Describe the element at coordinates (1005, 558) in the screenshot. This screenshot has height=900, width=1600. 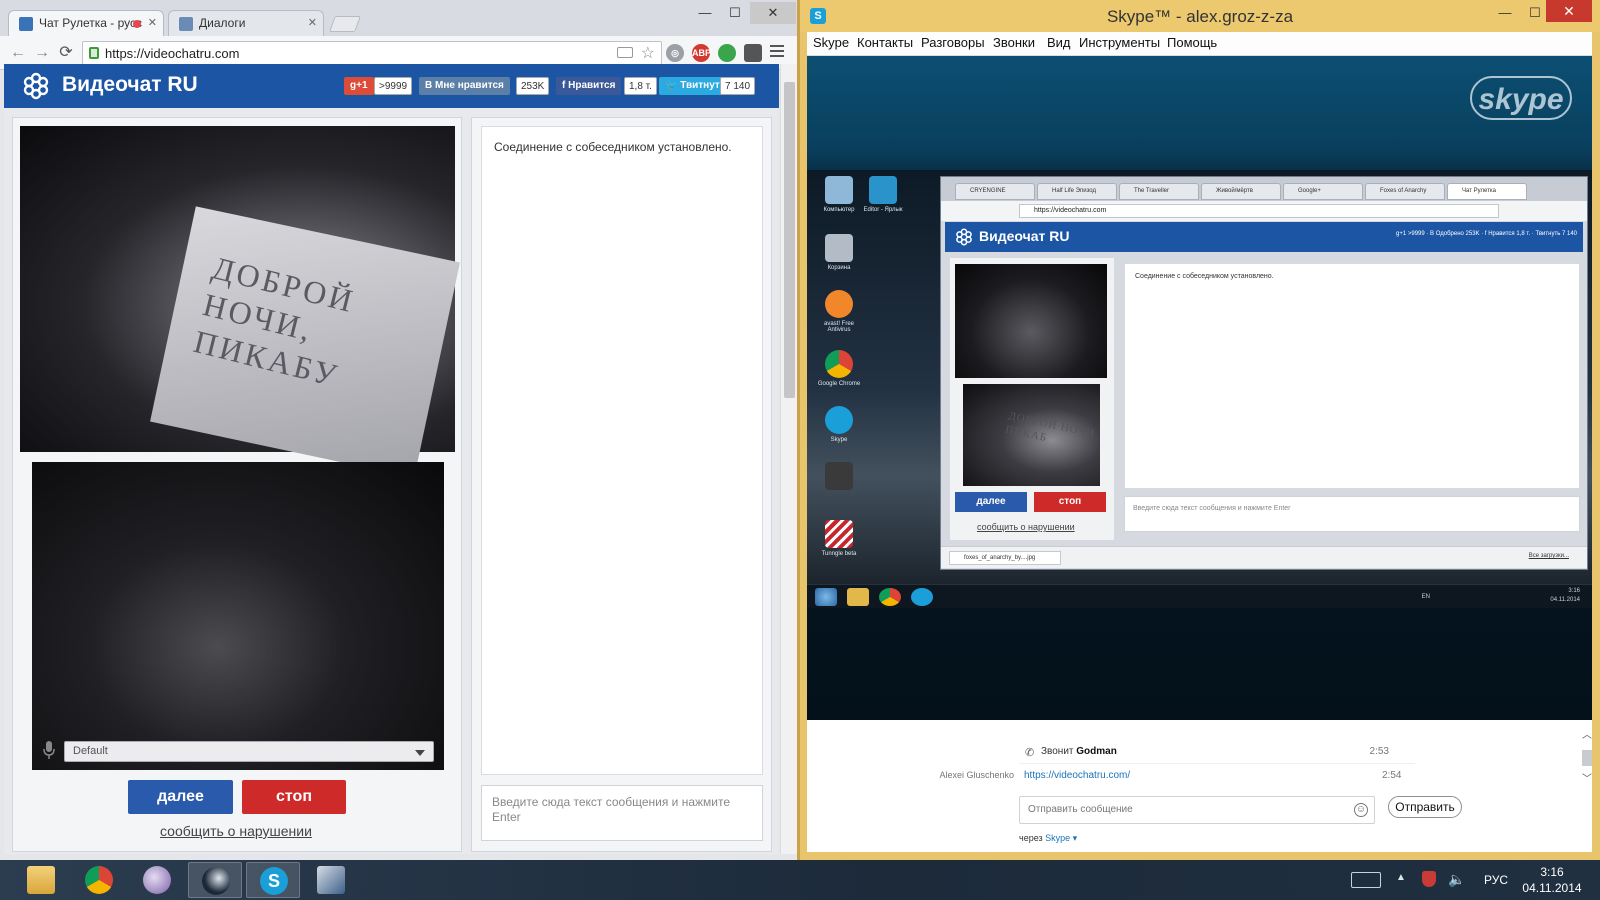
I see `shared-download-file: foxes_of_anarchy_by....jpg` at that location.